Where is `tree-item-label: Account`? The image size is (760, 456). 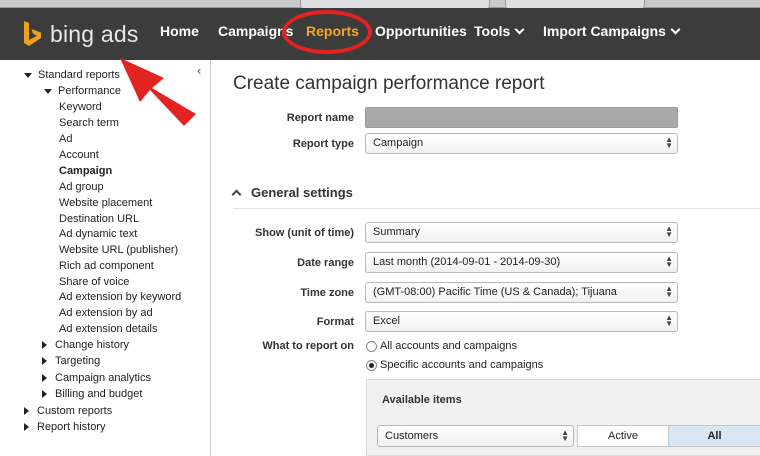 tree-item-label: Account is located at coordinates (79, 155).